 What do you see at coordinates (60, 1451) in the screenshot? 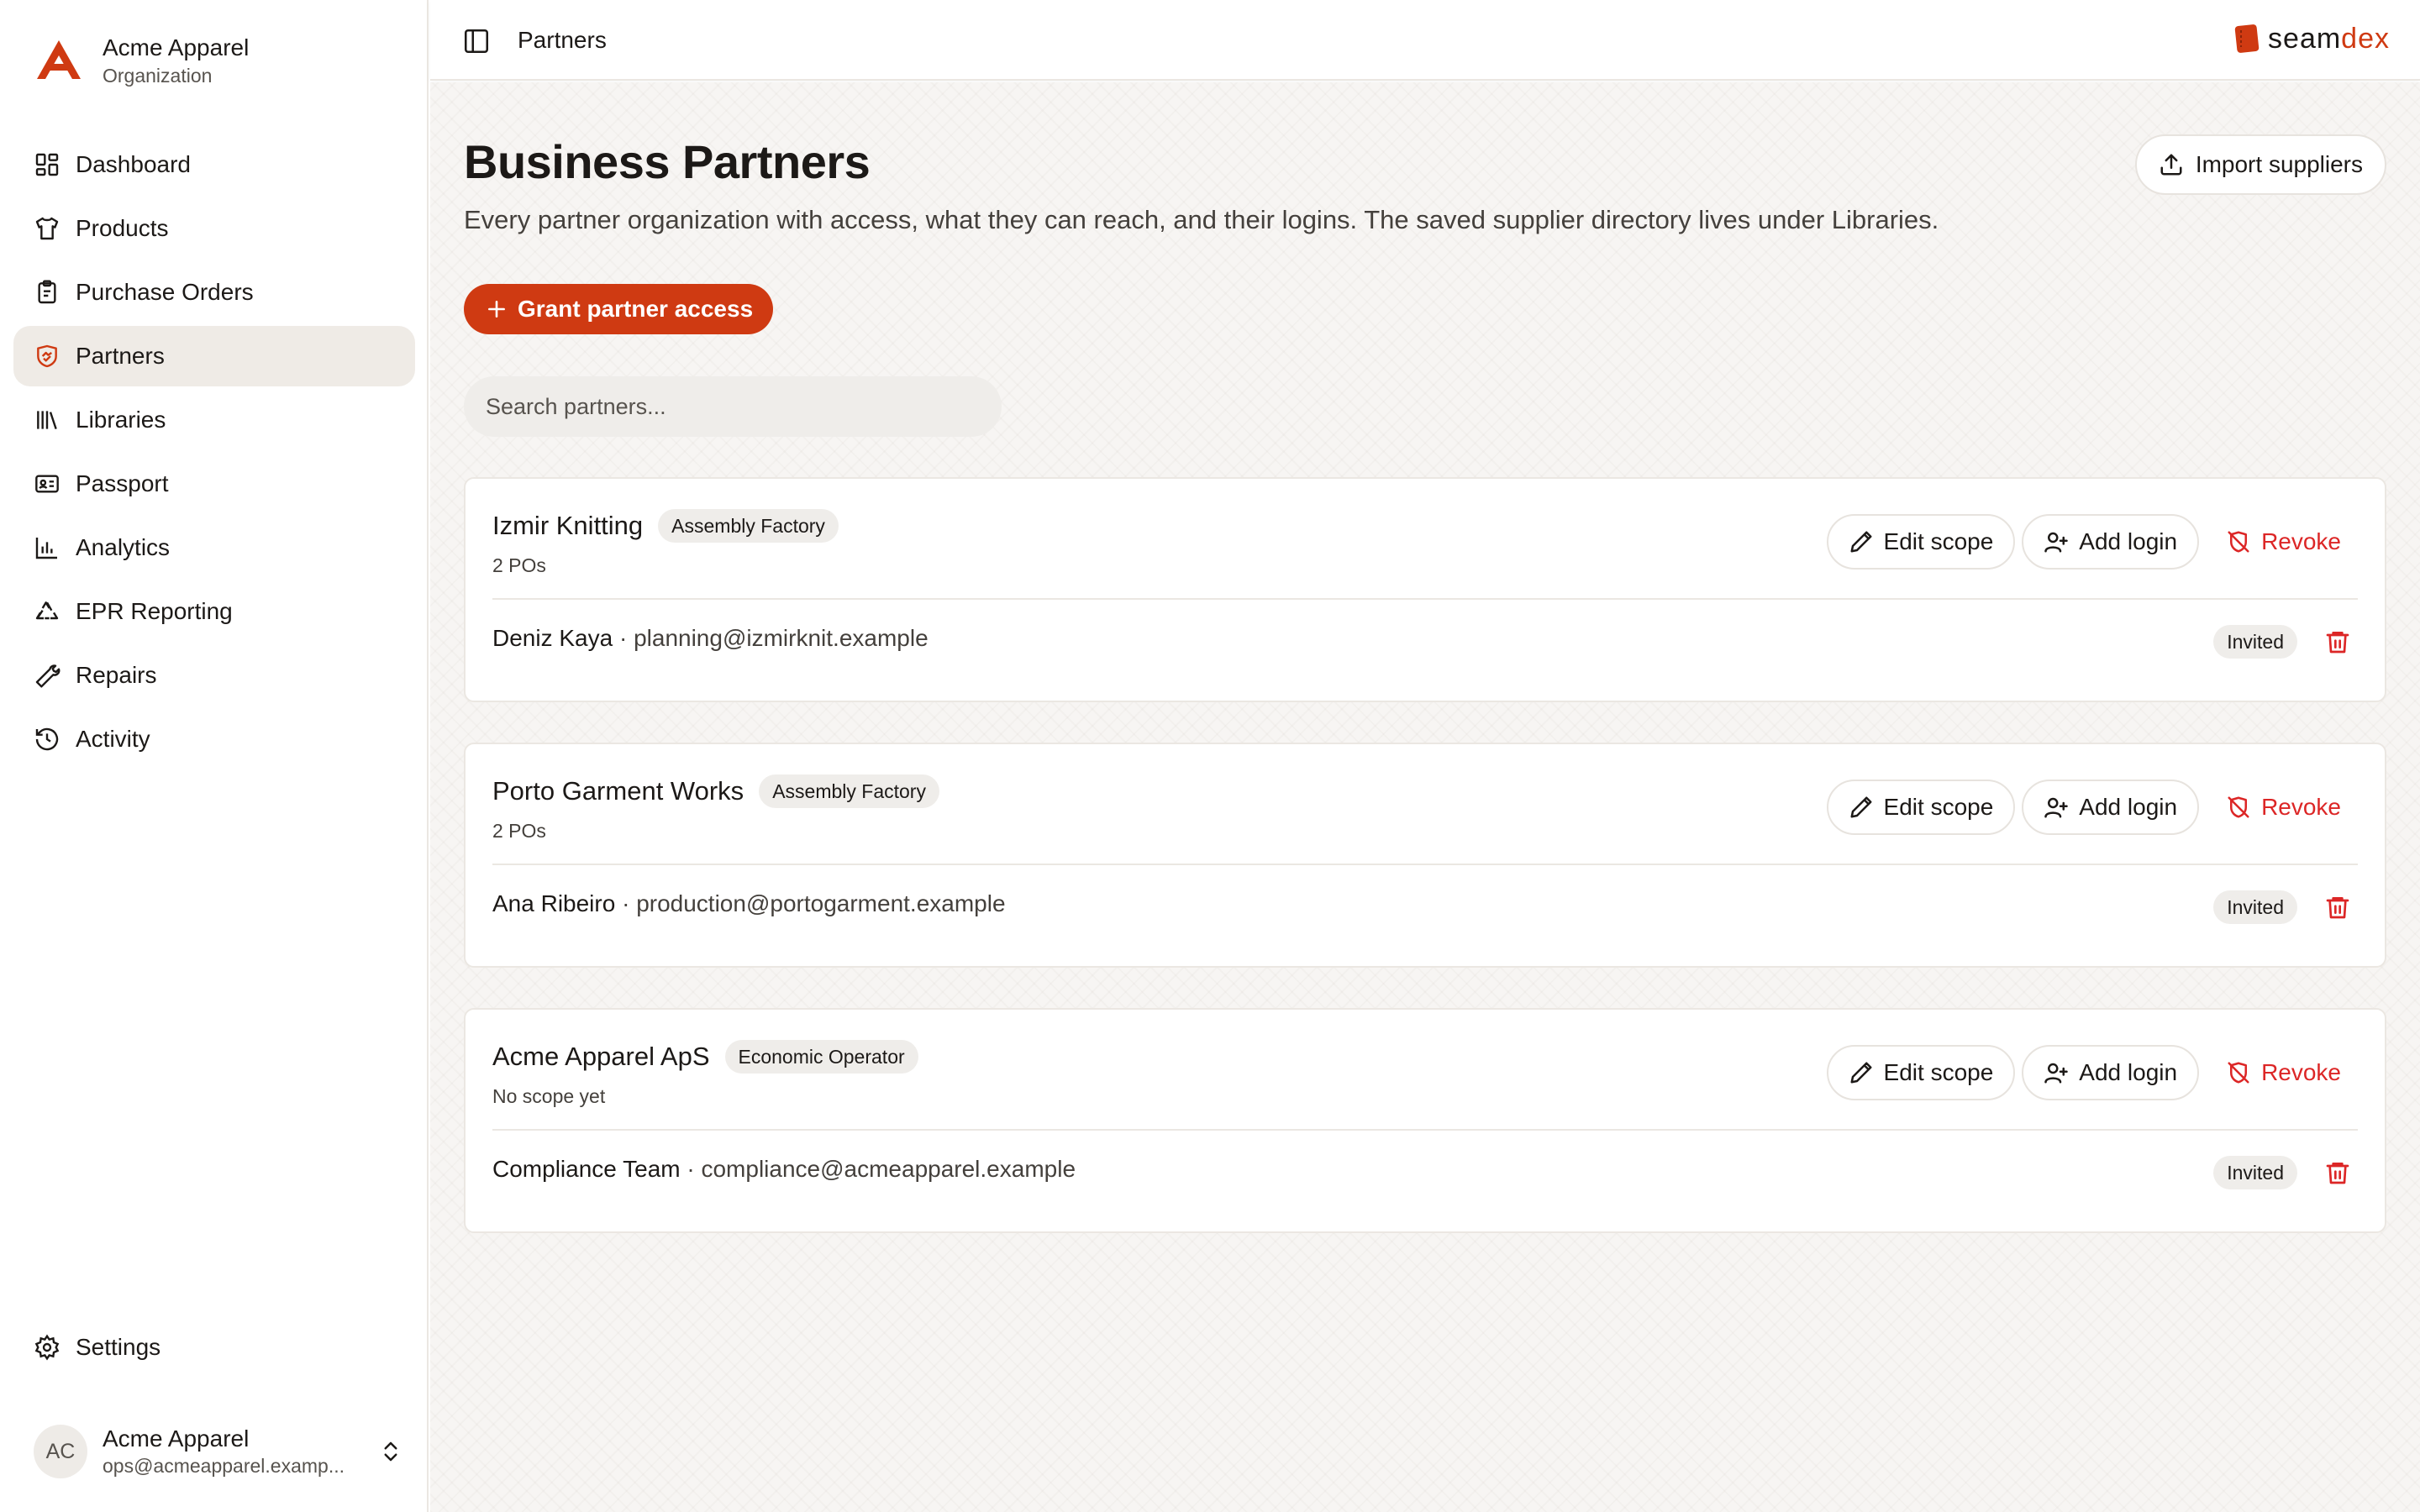
I see `avatar: AC` at bounding box center [60, 1451].